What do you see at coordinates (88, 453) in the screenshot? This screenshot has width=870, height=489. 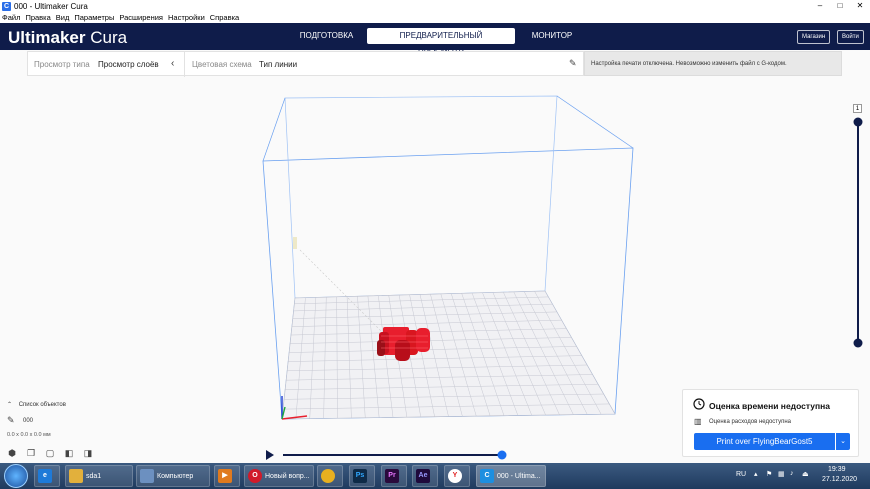 I see `view-right-icon: ◨` at bounding box center [88, 453].